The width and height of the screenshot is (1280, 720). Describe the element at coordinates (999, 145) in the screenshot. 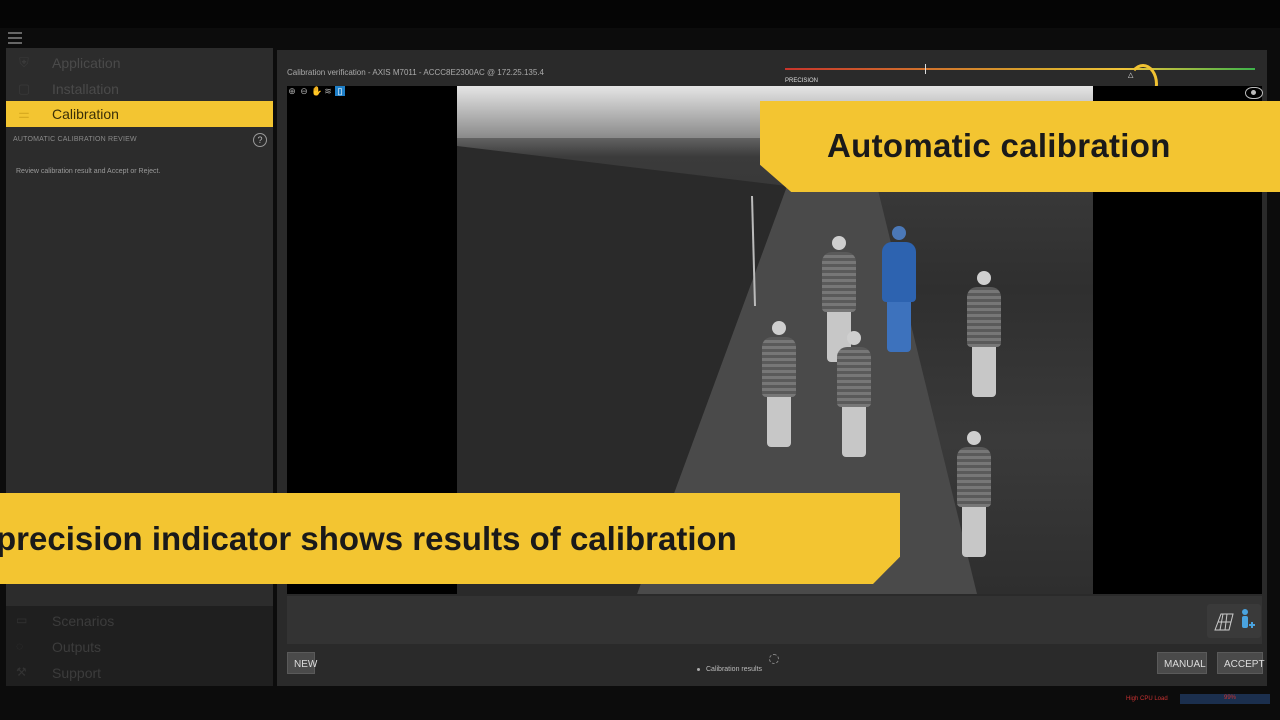

I see `callout-text: Automatic calibration` at that location.